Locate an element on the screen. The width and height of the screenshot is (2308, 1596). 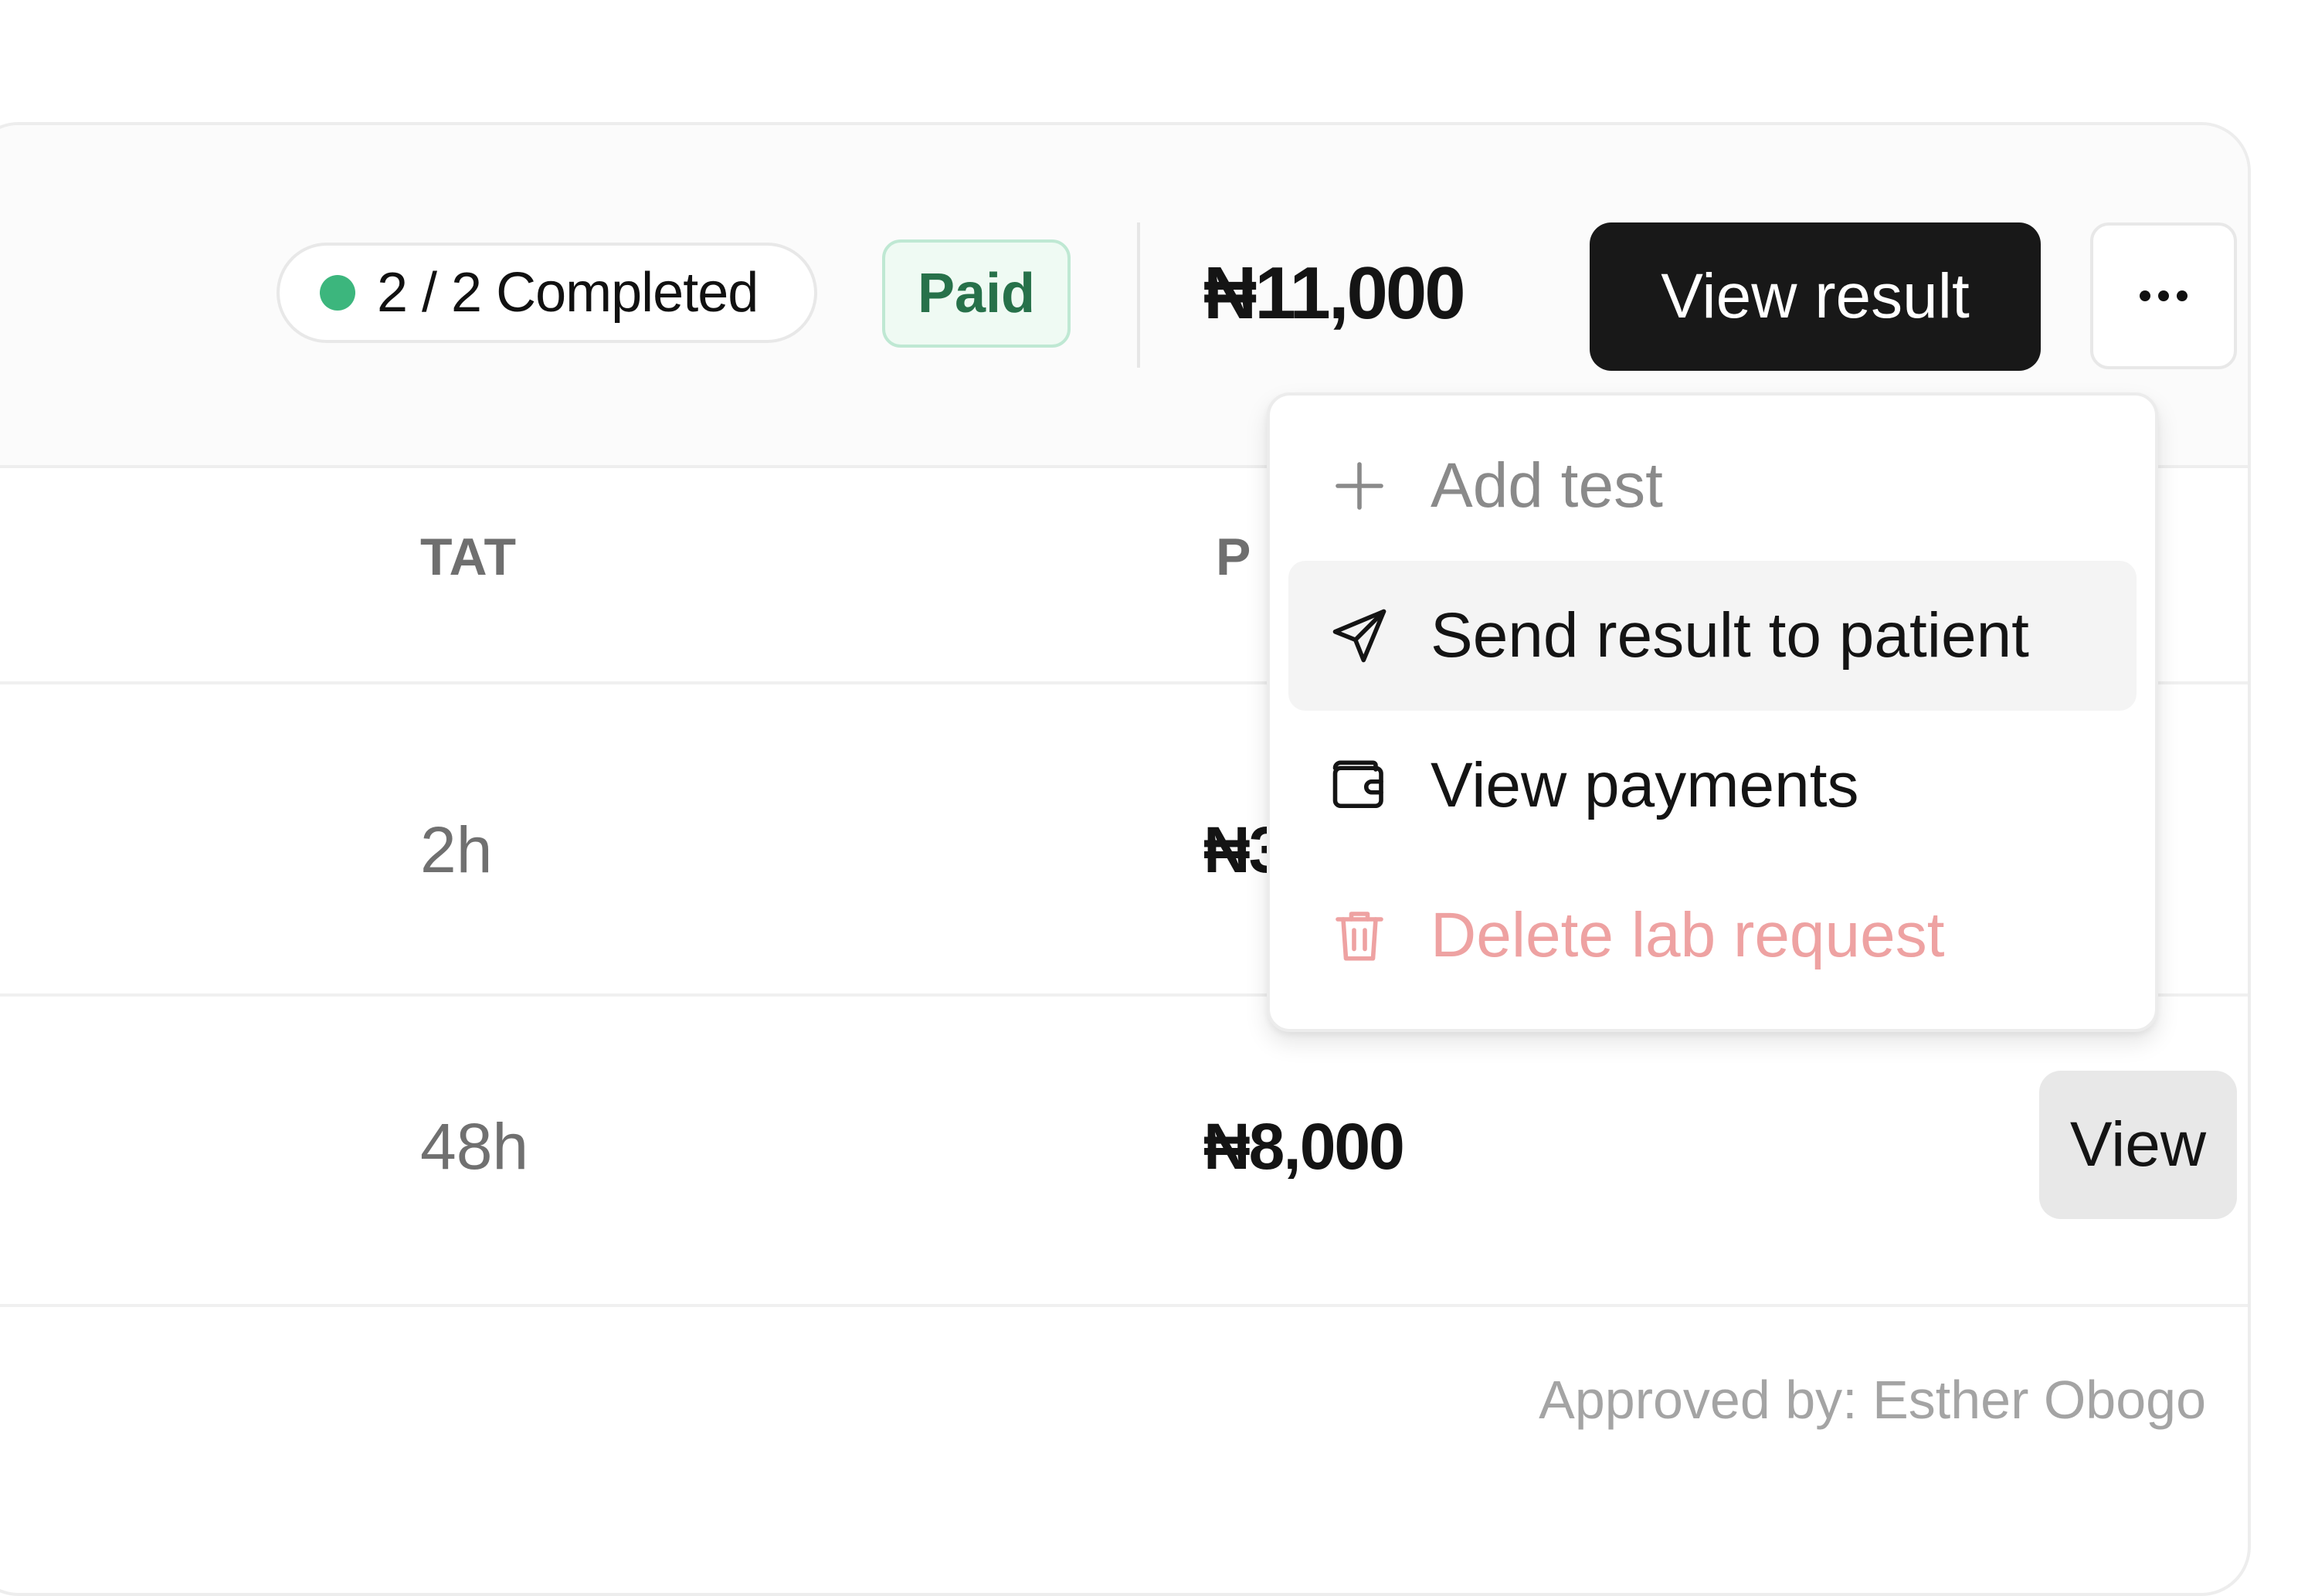
view-result-button: View result is located at coordinates (1815, 296).